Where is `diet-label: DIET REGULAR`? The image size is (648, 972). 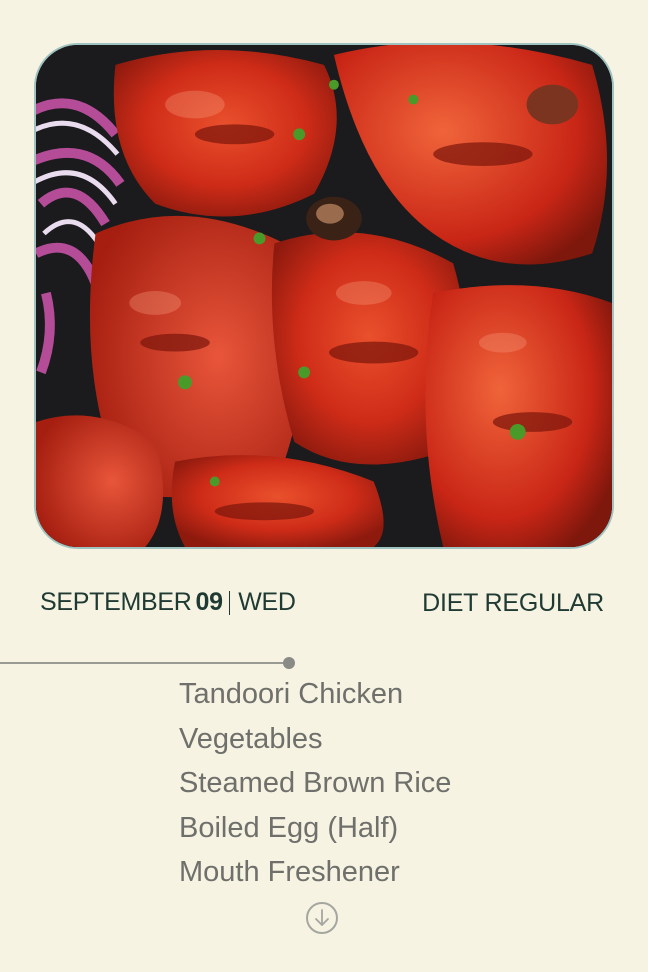 diet-label: DIET REGULAR is located at coordinates (513, 603).